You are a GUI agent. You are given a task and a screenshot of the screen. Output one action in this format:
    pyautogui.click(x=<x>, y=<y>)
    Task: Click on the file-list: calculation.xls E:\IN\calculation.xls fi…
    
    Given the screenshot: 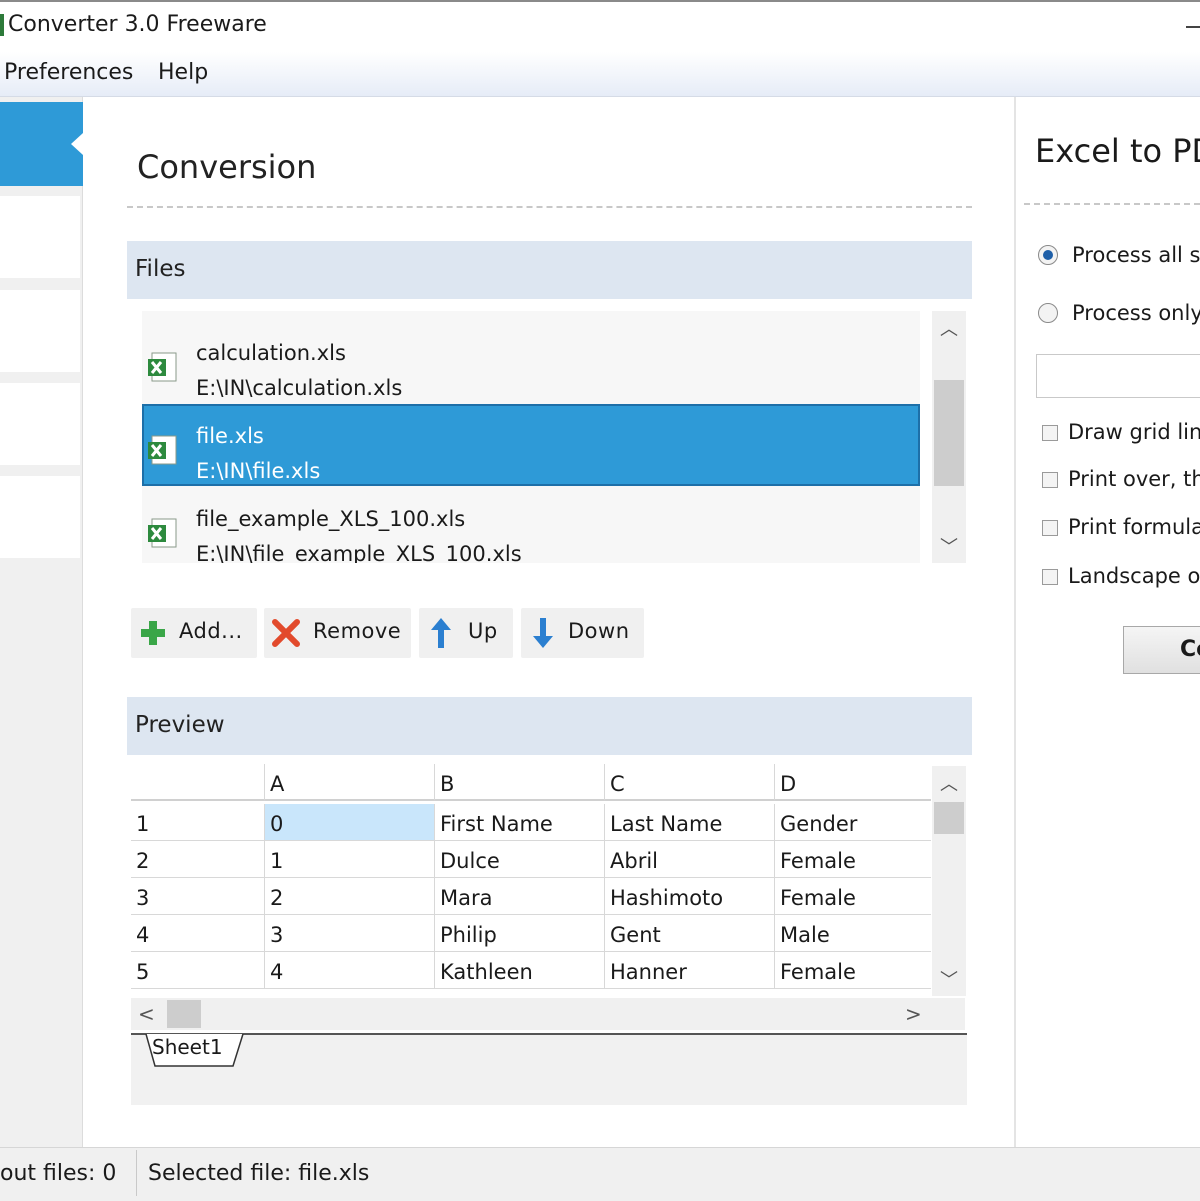 What is the action you would take?
    pyautogui.click(x=531, y=437)
    